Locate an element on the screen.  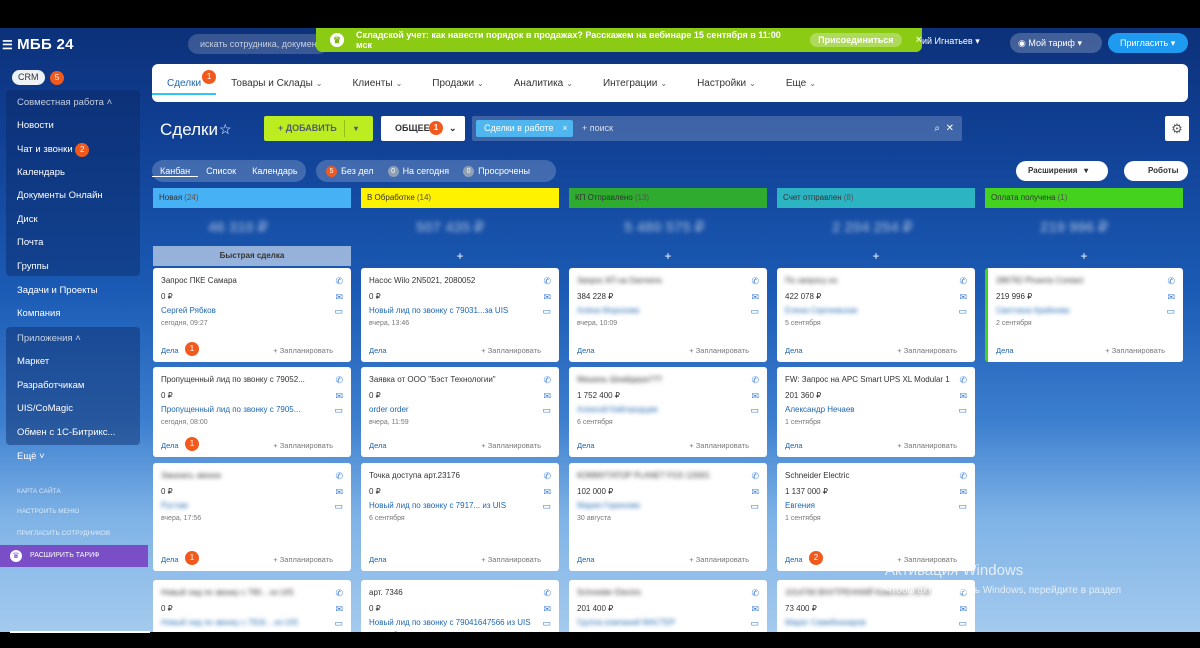
deal-title: Schneider Electric is located at coordinates (867, 475).